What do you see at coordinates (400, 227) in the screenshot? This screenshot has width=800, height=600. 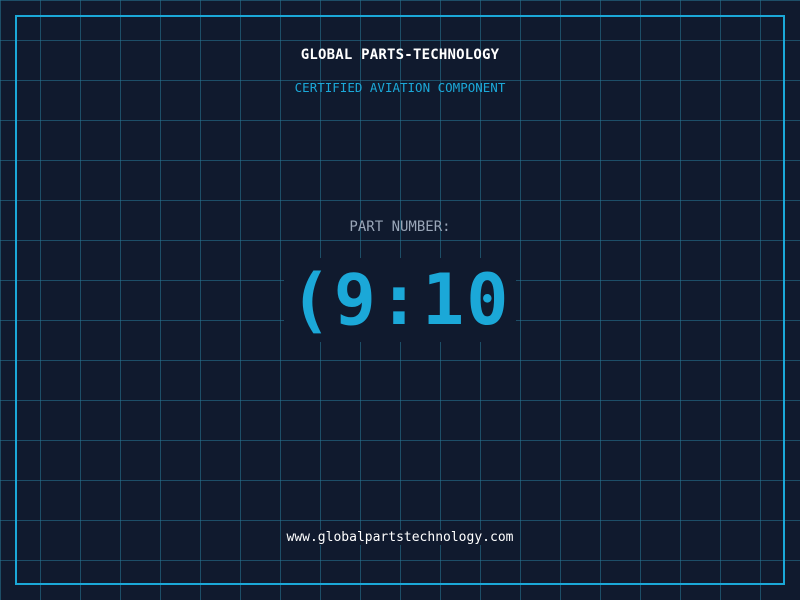 I see `part-number-label: PART NUMBER:` at bounding box center [400, 227].